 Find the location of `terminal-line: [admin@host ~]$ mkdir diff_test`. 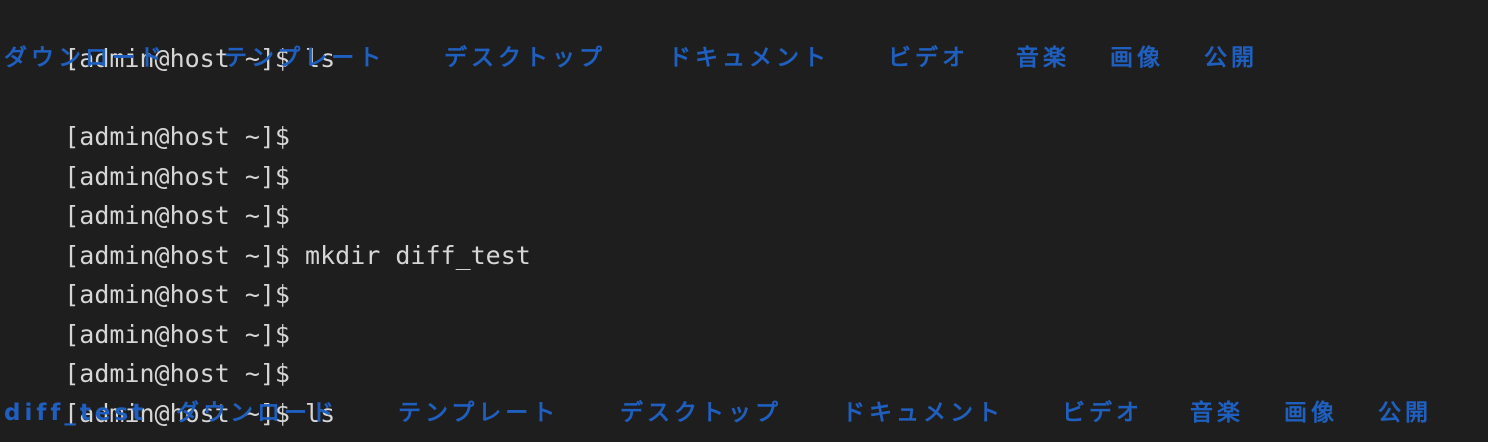

terminal-line: [admin@host ~]$ mkdir diff_test is located at coordinates (267, 233).